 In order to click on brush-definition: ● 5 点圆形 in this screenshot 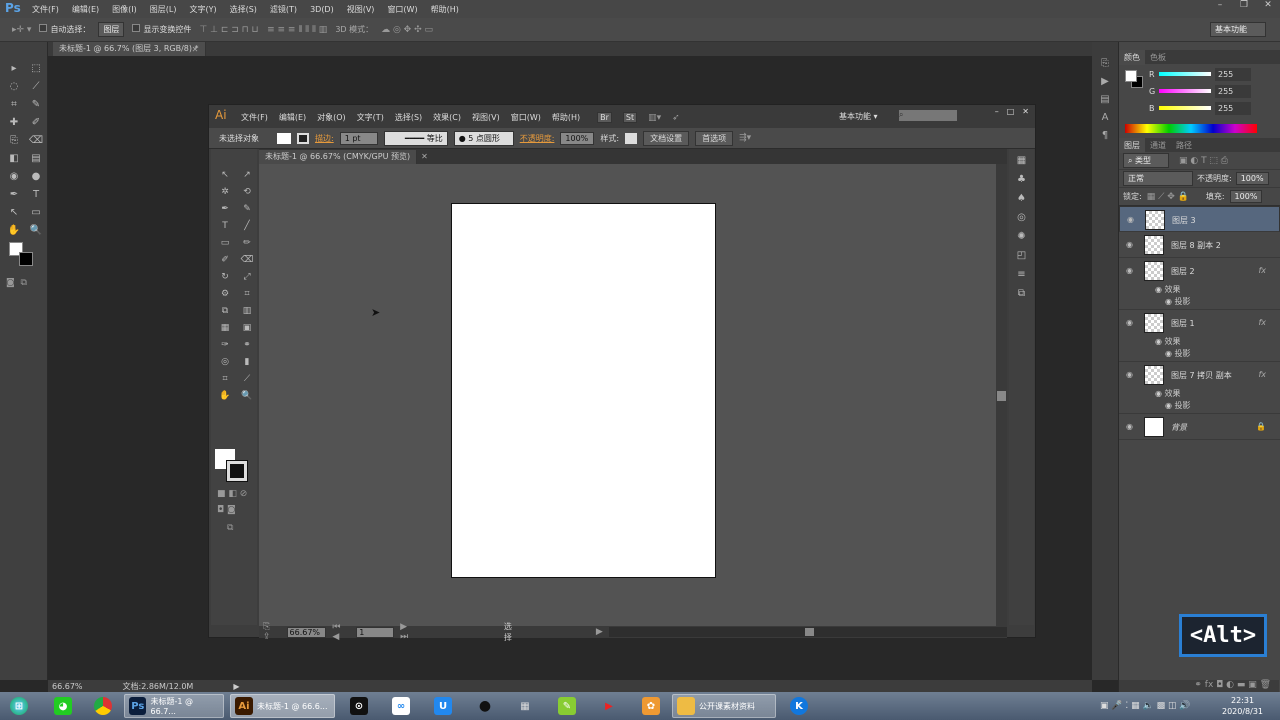, I will do `click(483, 138)`.